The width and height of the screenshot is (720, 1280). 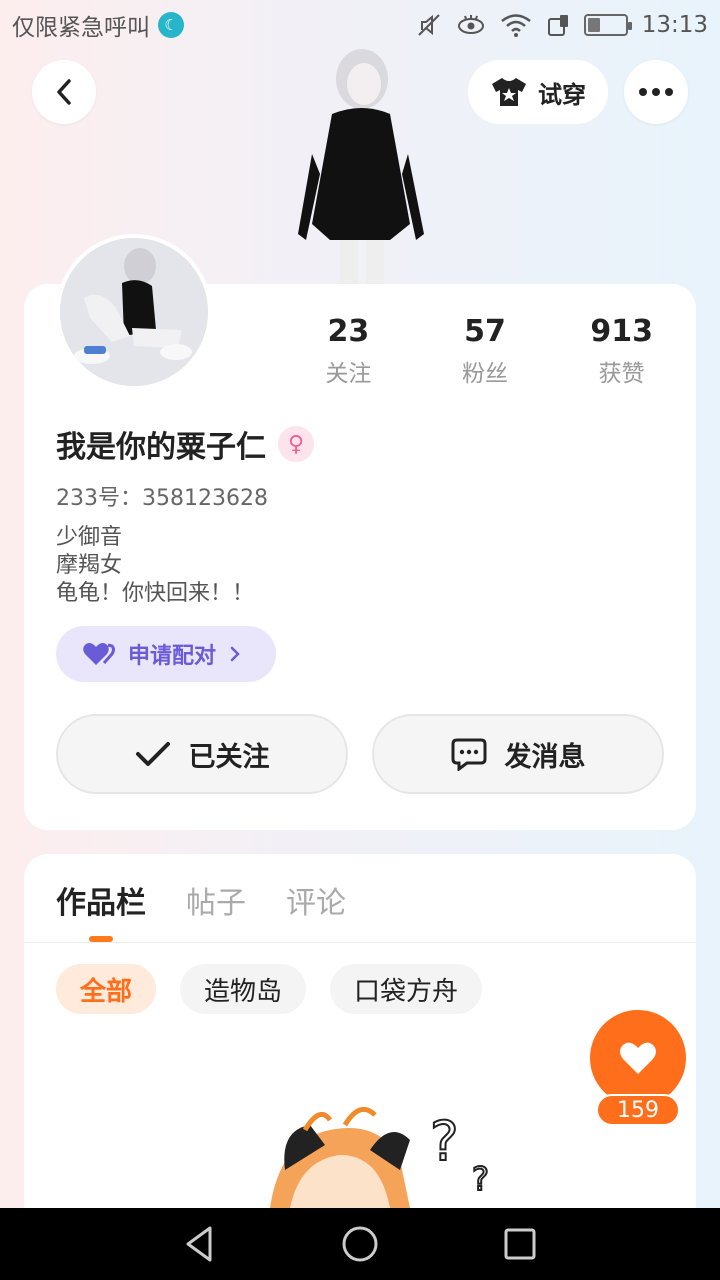 I want to click on pair-request-button: 申请配对, so click(x=166, y=654).